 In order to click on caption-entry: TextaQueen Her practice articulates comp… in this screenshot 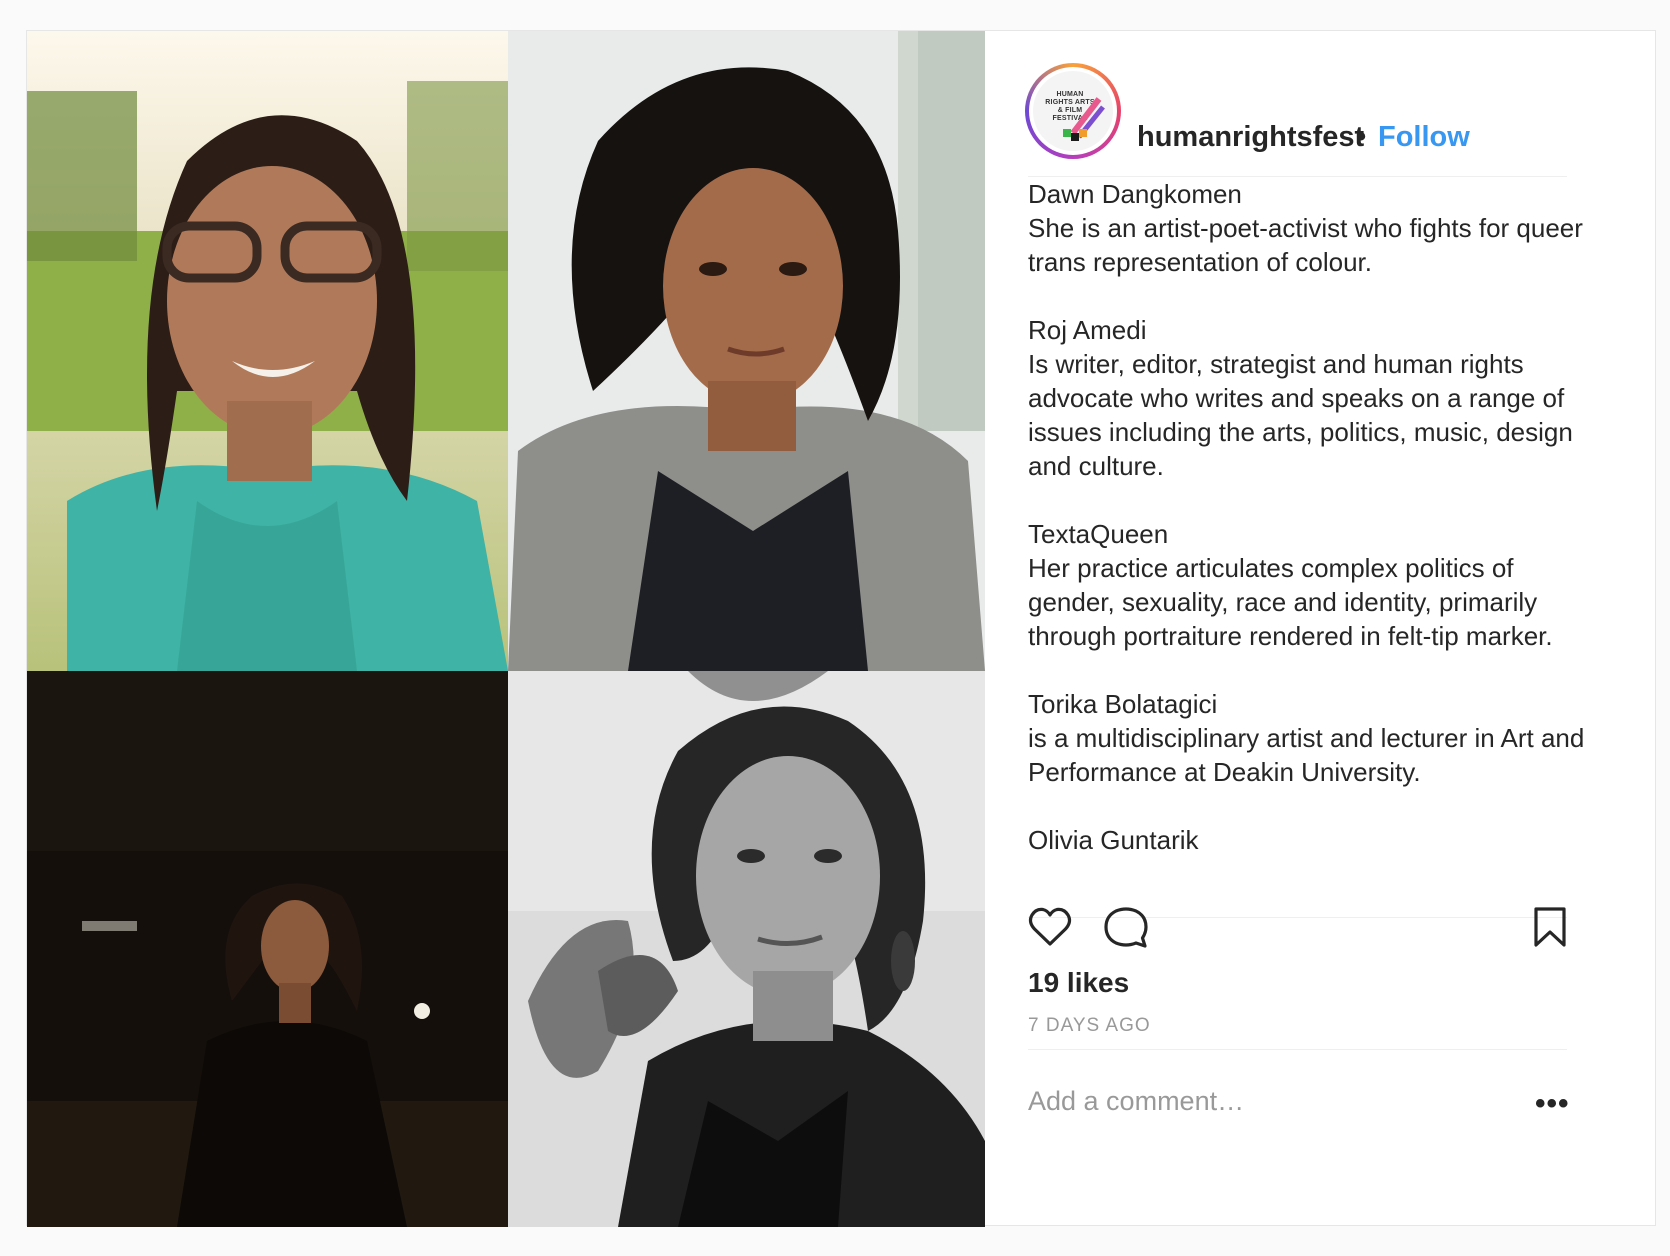, I will do `click(1308, 585)`.